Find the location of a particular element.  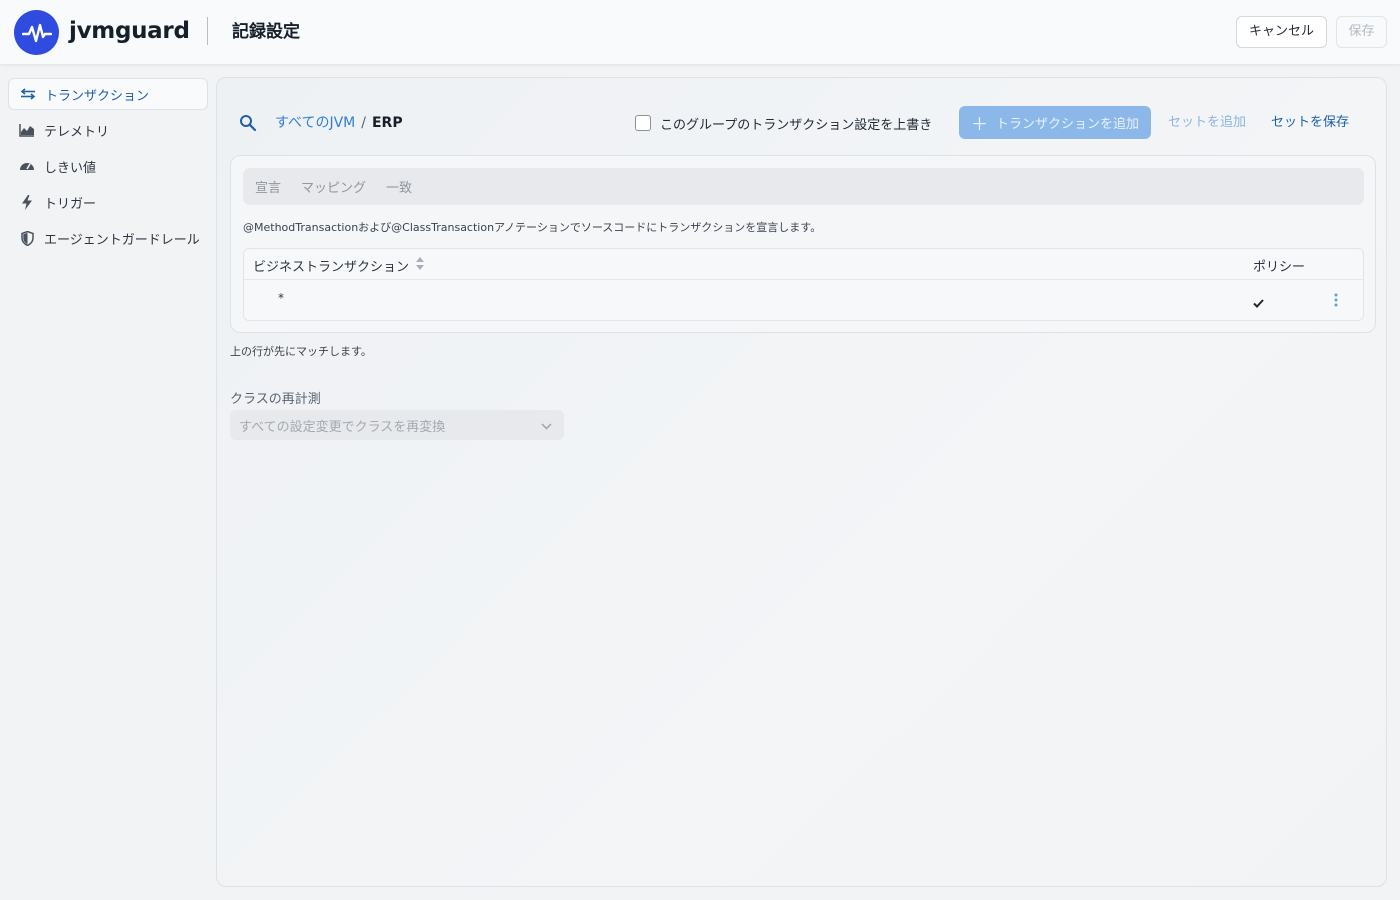

tab-mapping: マッピング is located at coordinates (333, 186).